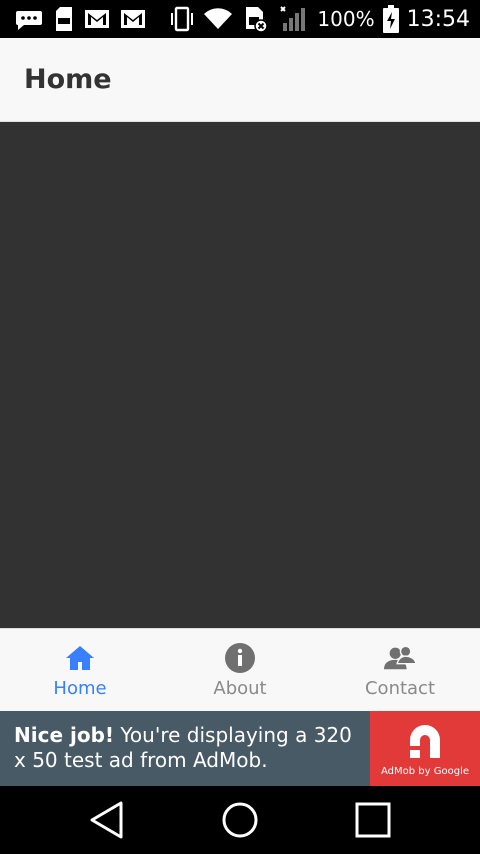 Image resolution: width=480 pixels, height=854 pixels. Describe the element at coordinates (80, 658) in the screenshot. I see `home-icon` at that location.